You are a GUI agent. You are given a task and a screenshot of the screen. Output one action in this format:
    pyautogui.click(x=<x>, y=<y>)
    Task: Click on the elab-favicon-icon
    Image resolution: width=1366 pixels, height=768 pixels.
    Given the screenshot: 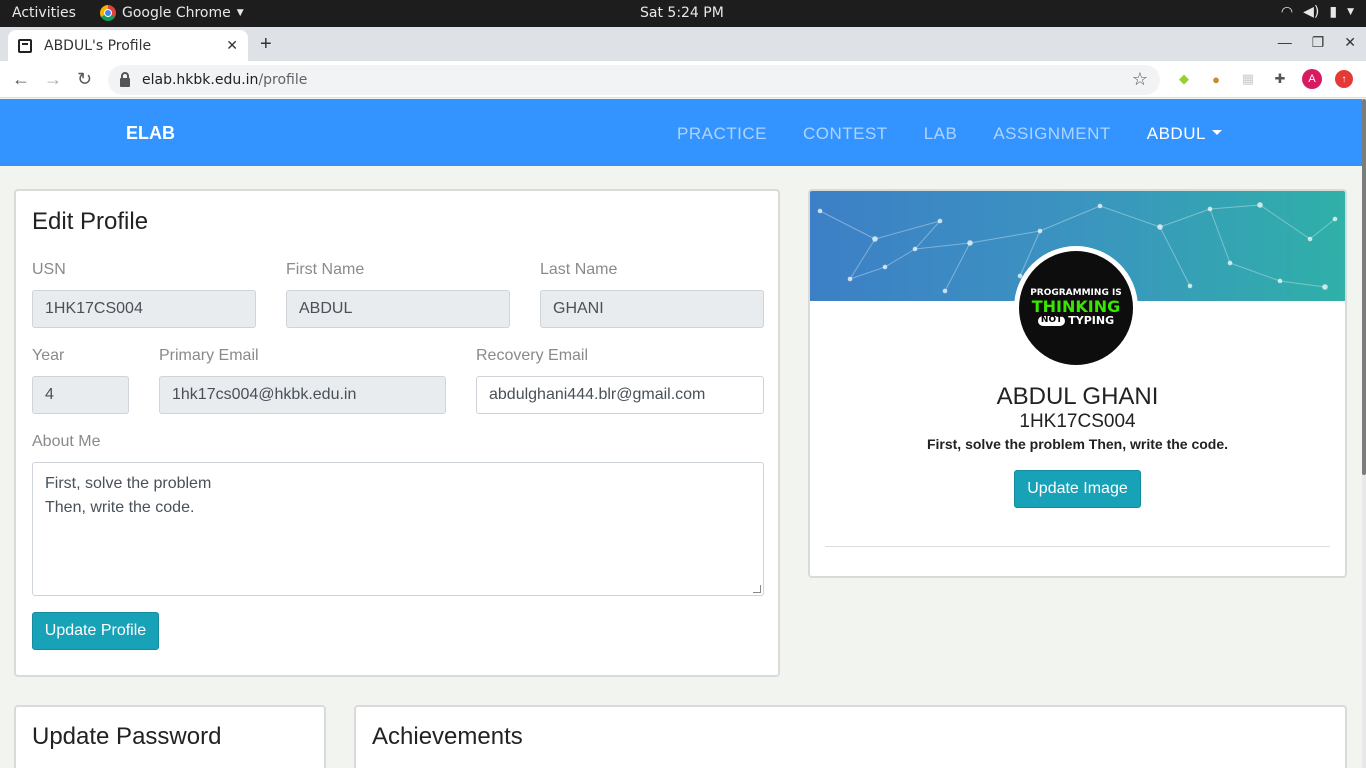 What is the action you would take?
    pyautogui.click(x=25, y=45)
    